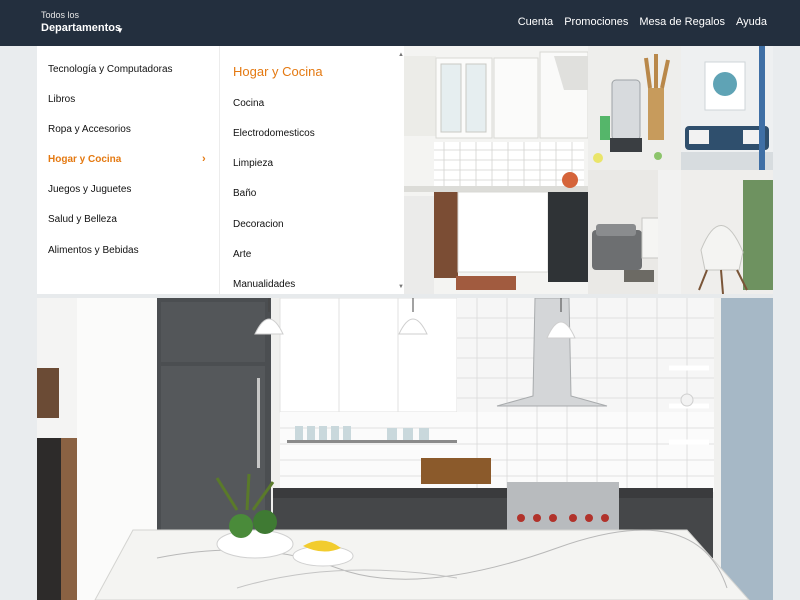 The image size is (800, 600). I want to click on blender-panel, so click(634, 108).